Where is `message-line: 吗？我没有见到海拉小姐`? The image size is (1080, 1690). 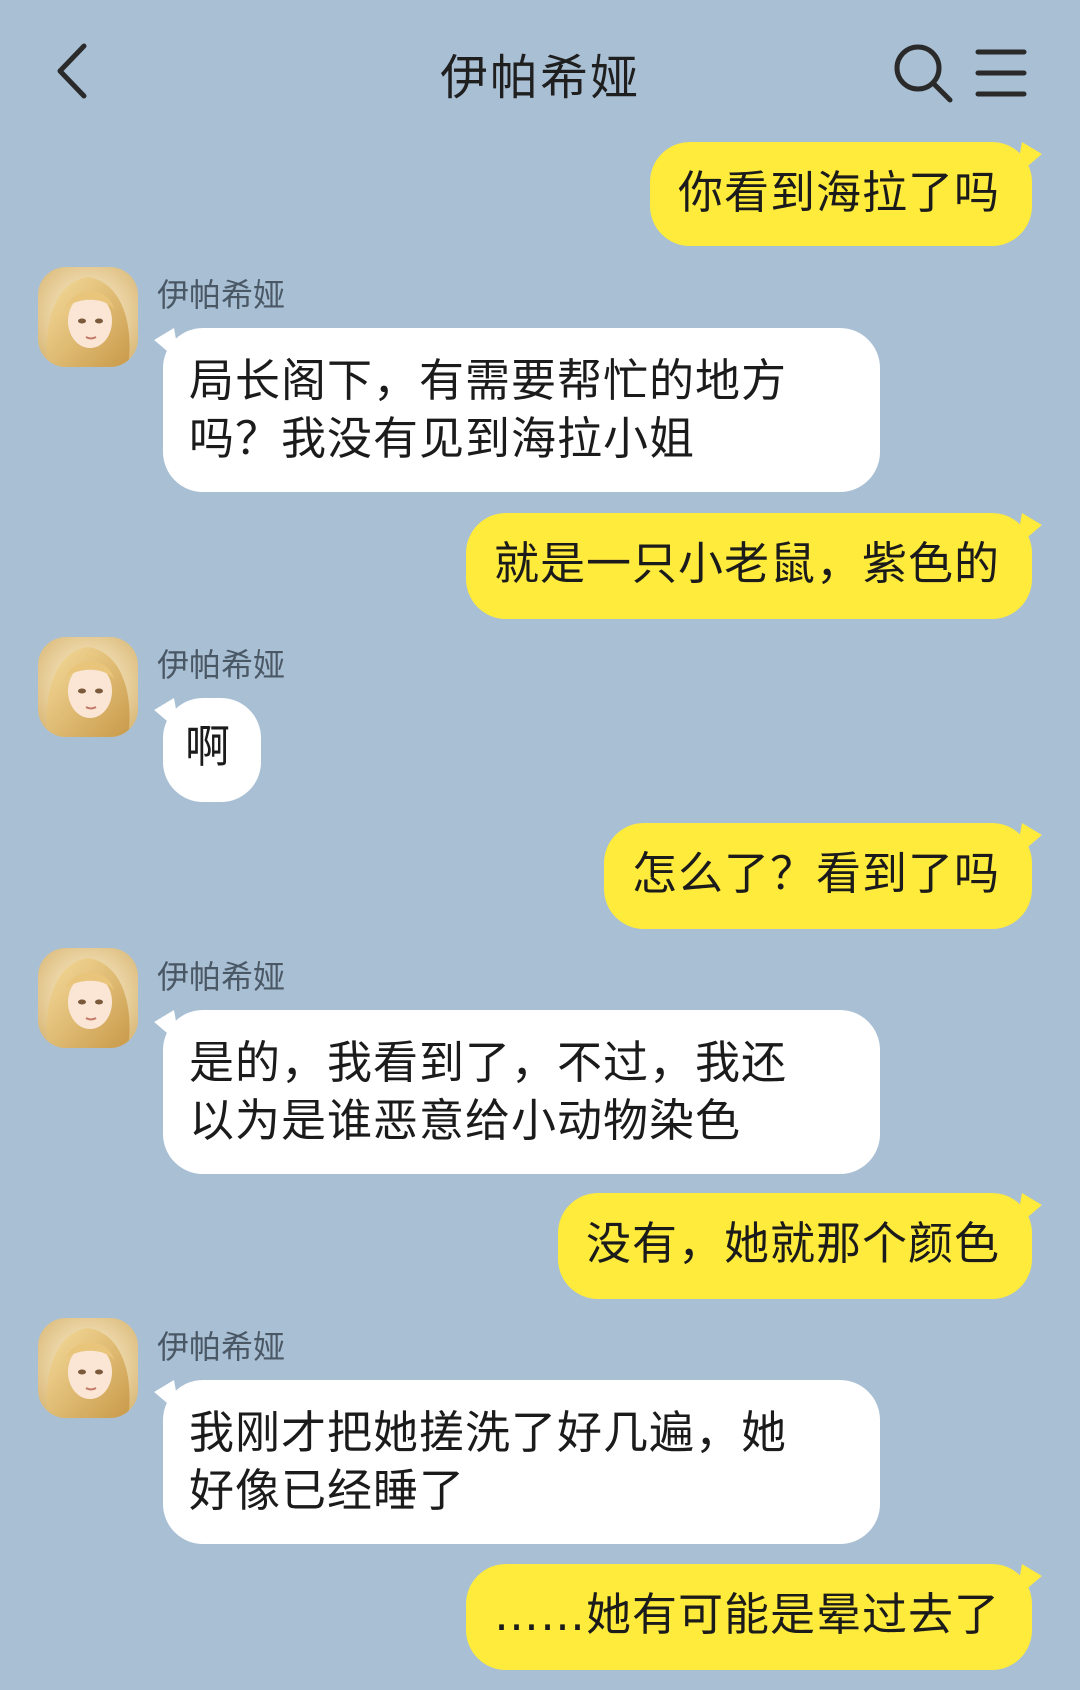
message-line: 吗？我没有见到海拉小姐 is located at coordinates (442, 438).